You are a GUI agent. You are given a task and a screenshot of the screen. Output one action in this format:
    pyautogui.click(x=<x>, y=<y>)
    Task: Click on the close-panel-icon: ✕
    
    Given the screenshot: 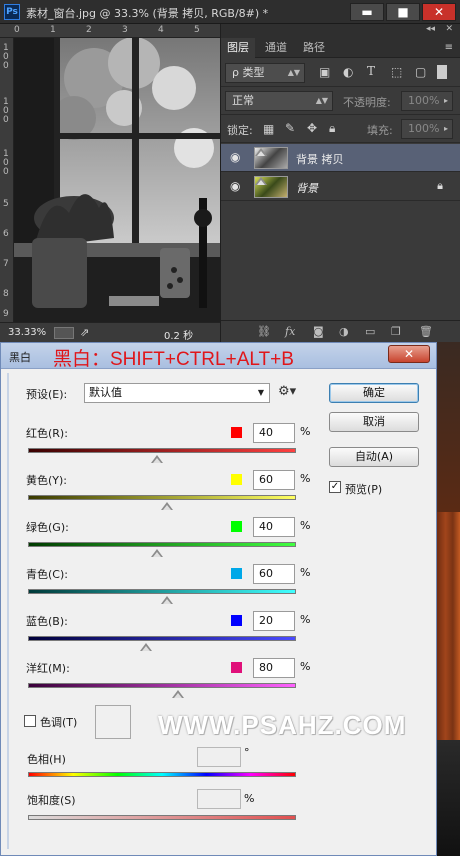 What is the action you would take?
    pyautogui.click(x=449, y=29)
    